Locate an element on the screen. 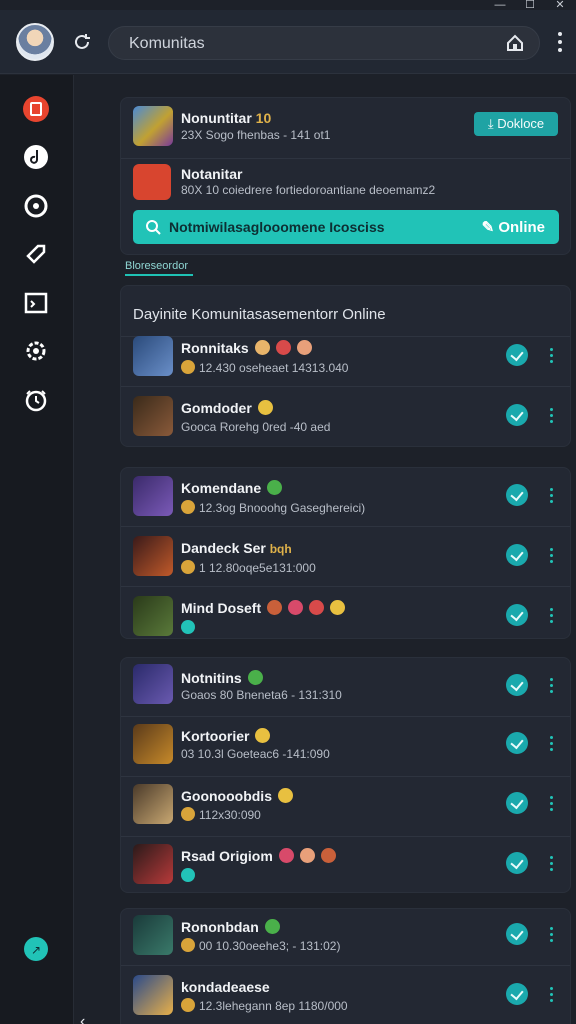  timer-icon is located at coordinates (36, 400).